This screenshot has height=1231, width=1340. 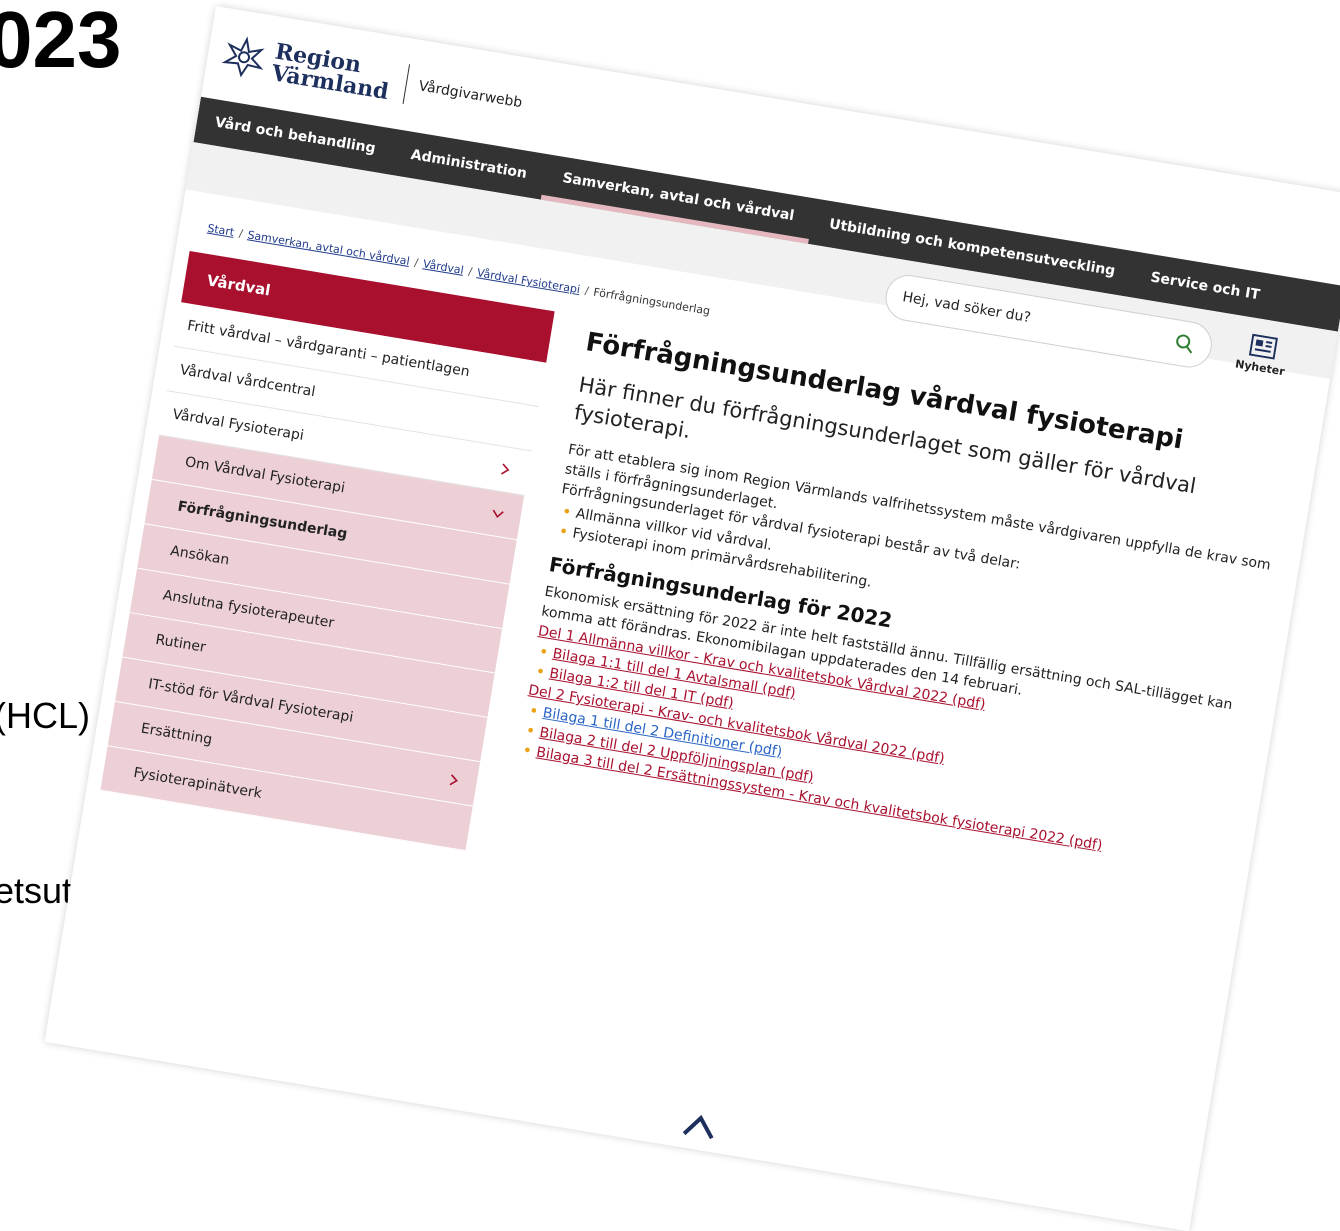 What do you see at coordinates (329, 248) in the screenshot?
I see `breadcrumb-samverkan: Samverkan, avtal och vårdval` at bounding box center [329, 248].